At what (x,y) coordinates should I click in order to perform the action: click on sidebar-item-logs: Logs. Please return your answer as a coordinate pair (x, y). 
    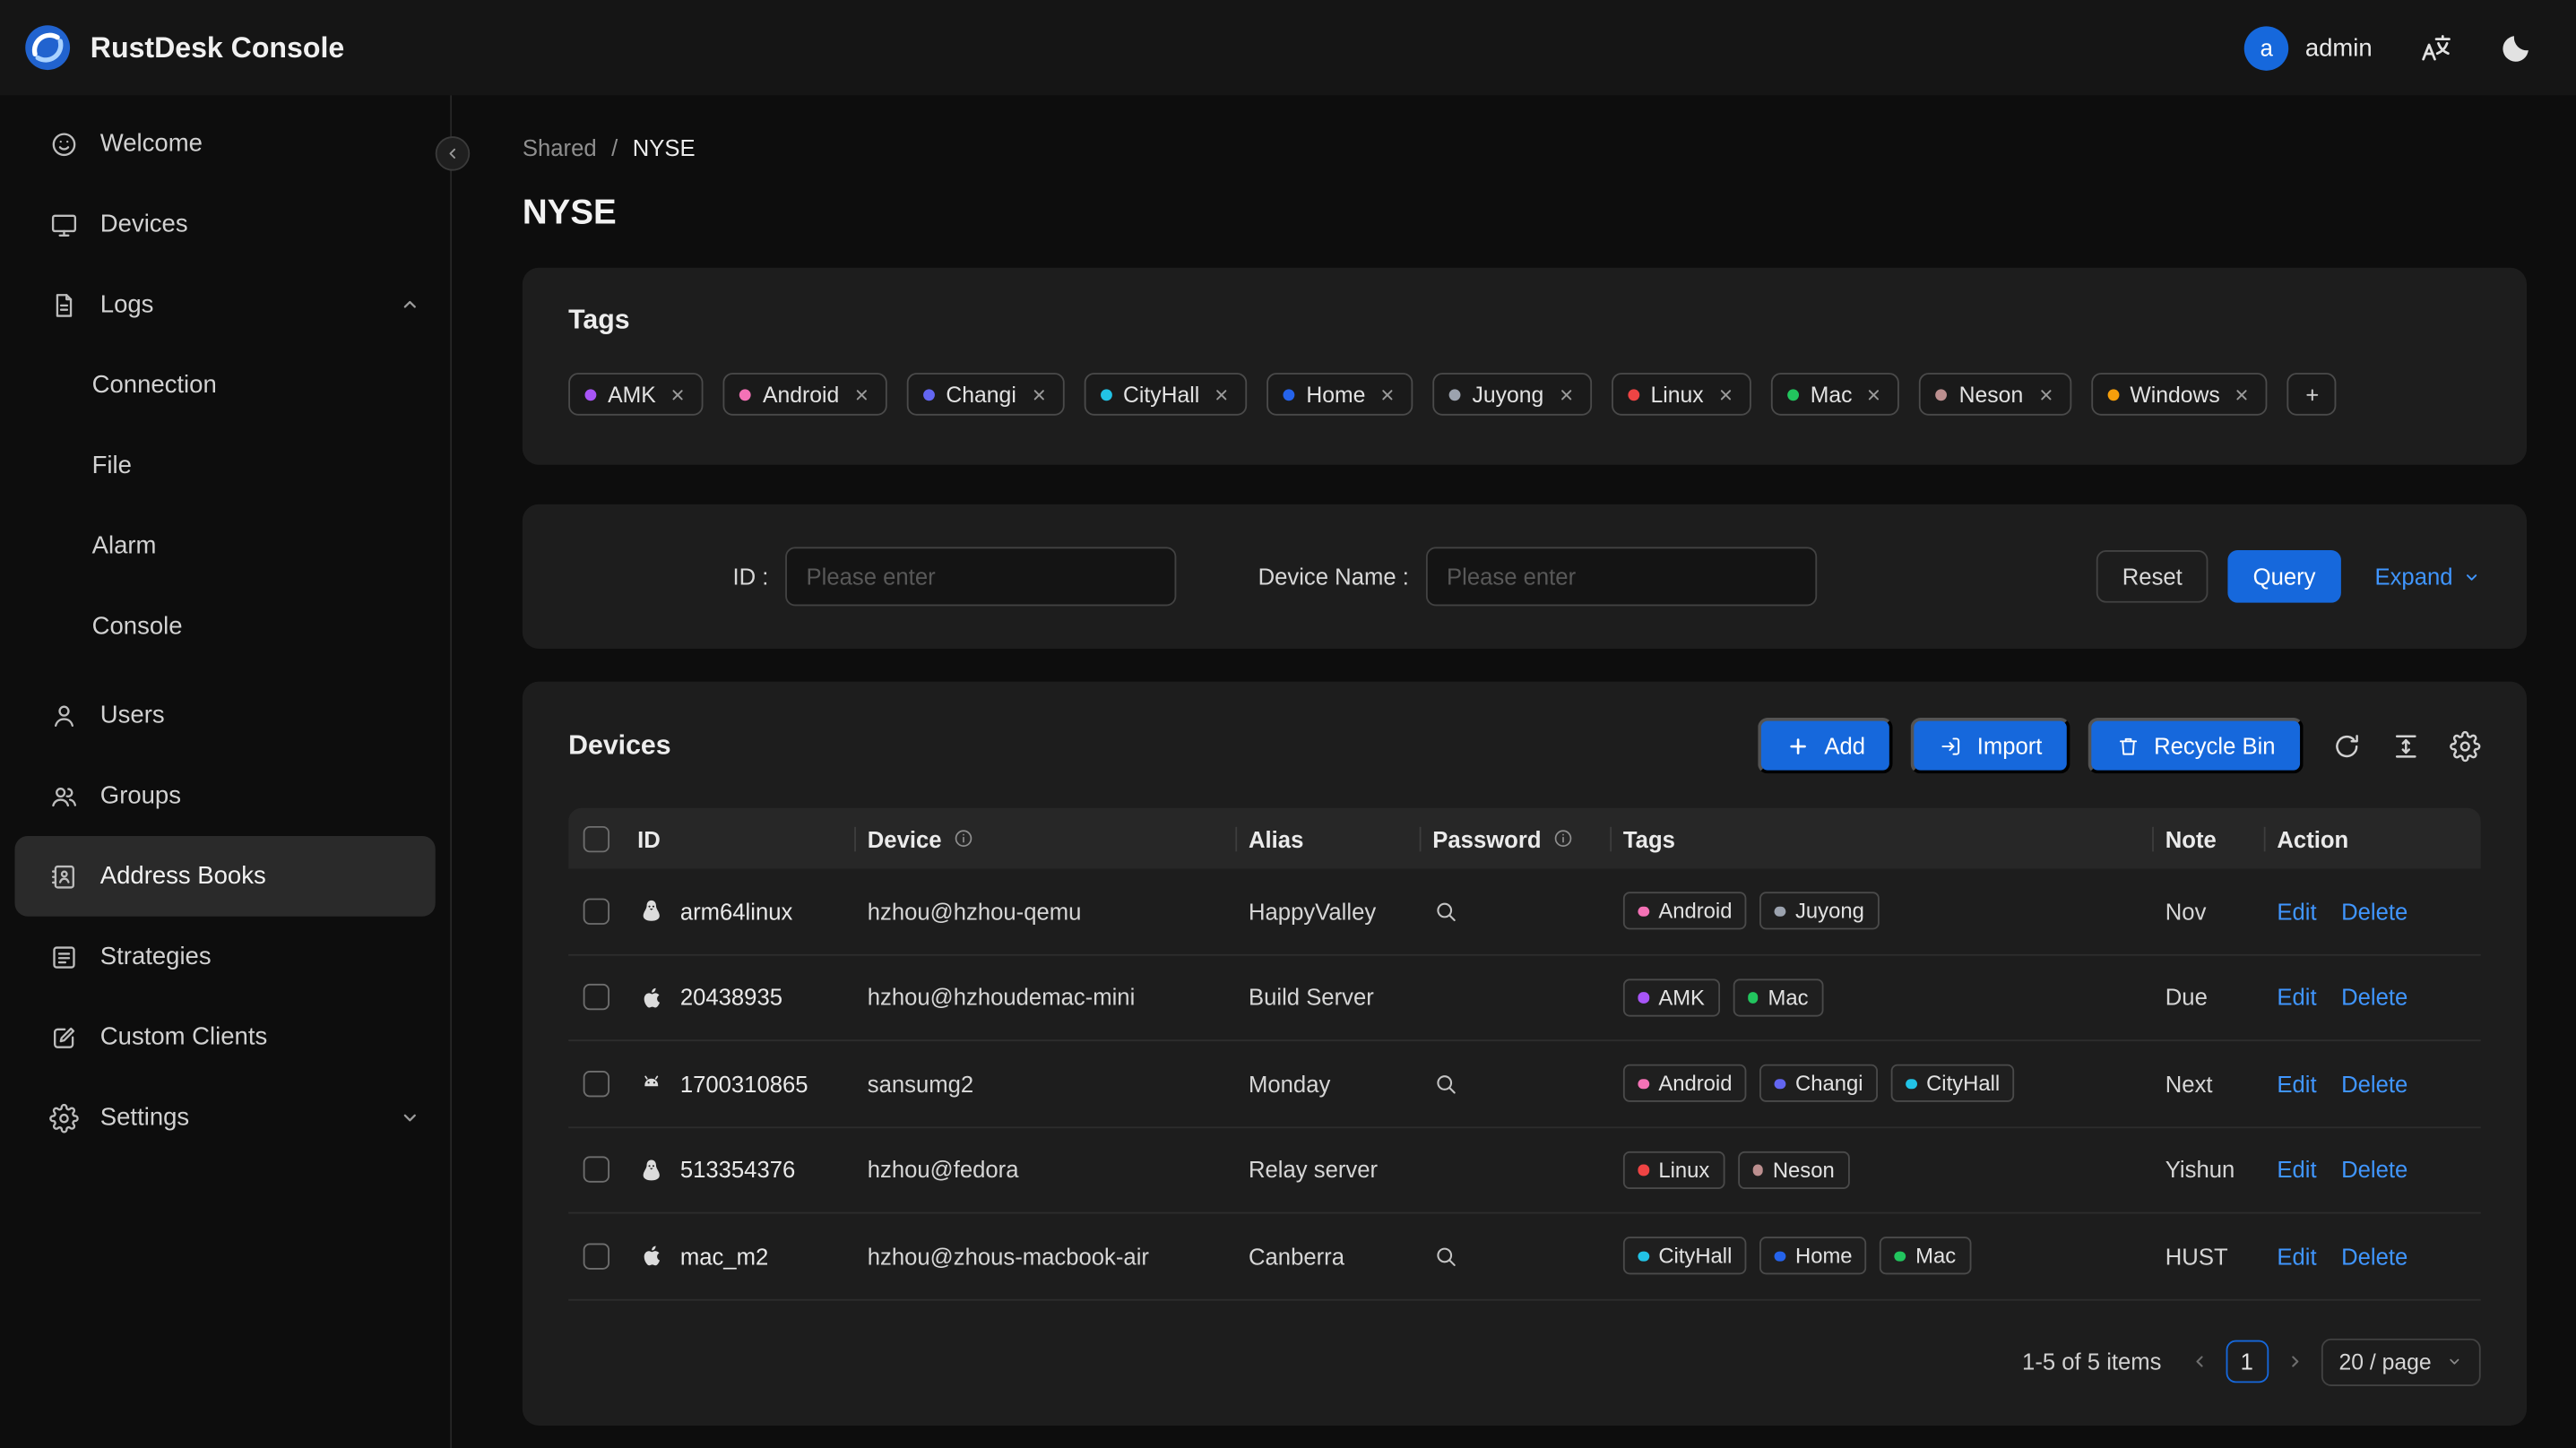
    Looking at the image, I should click on (225, 304).